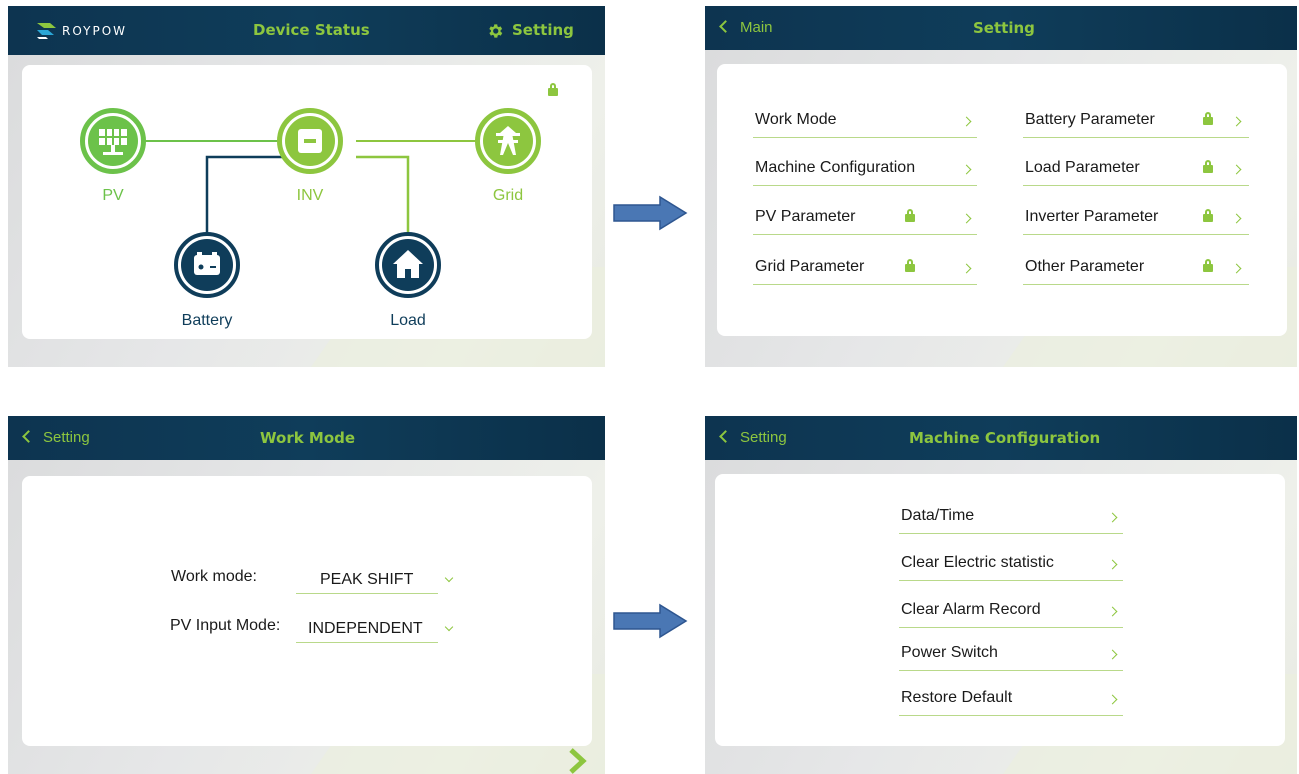 Image resolution: width=1299 pixels, height=774 pixels. Describe the element at coordinates (95, 31) in the screenshot. I see `brand-text: ROYPOW` at that location.